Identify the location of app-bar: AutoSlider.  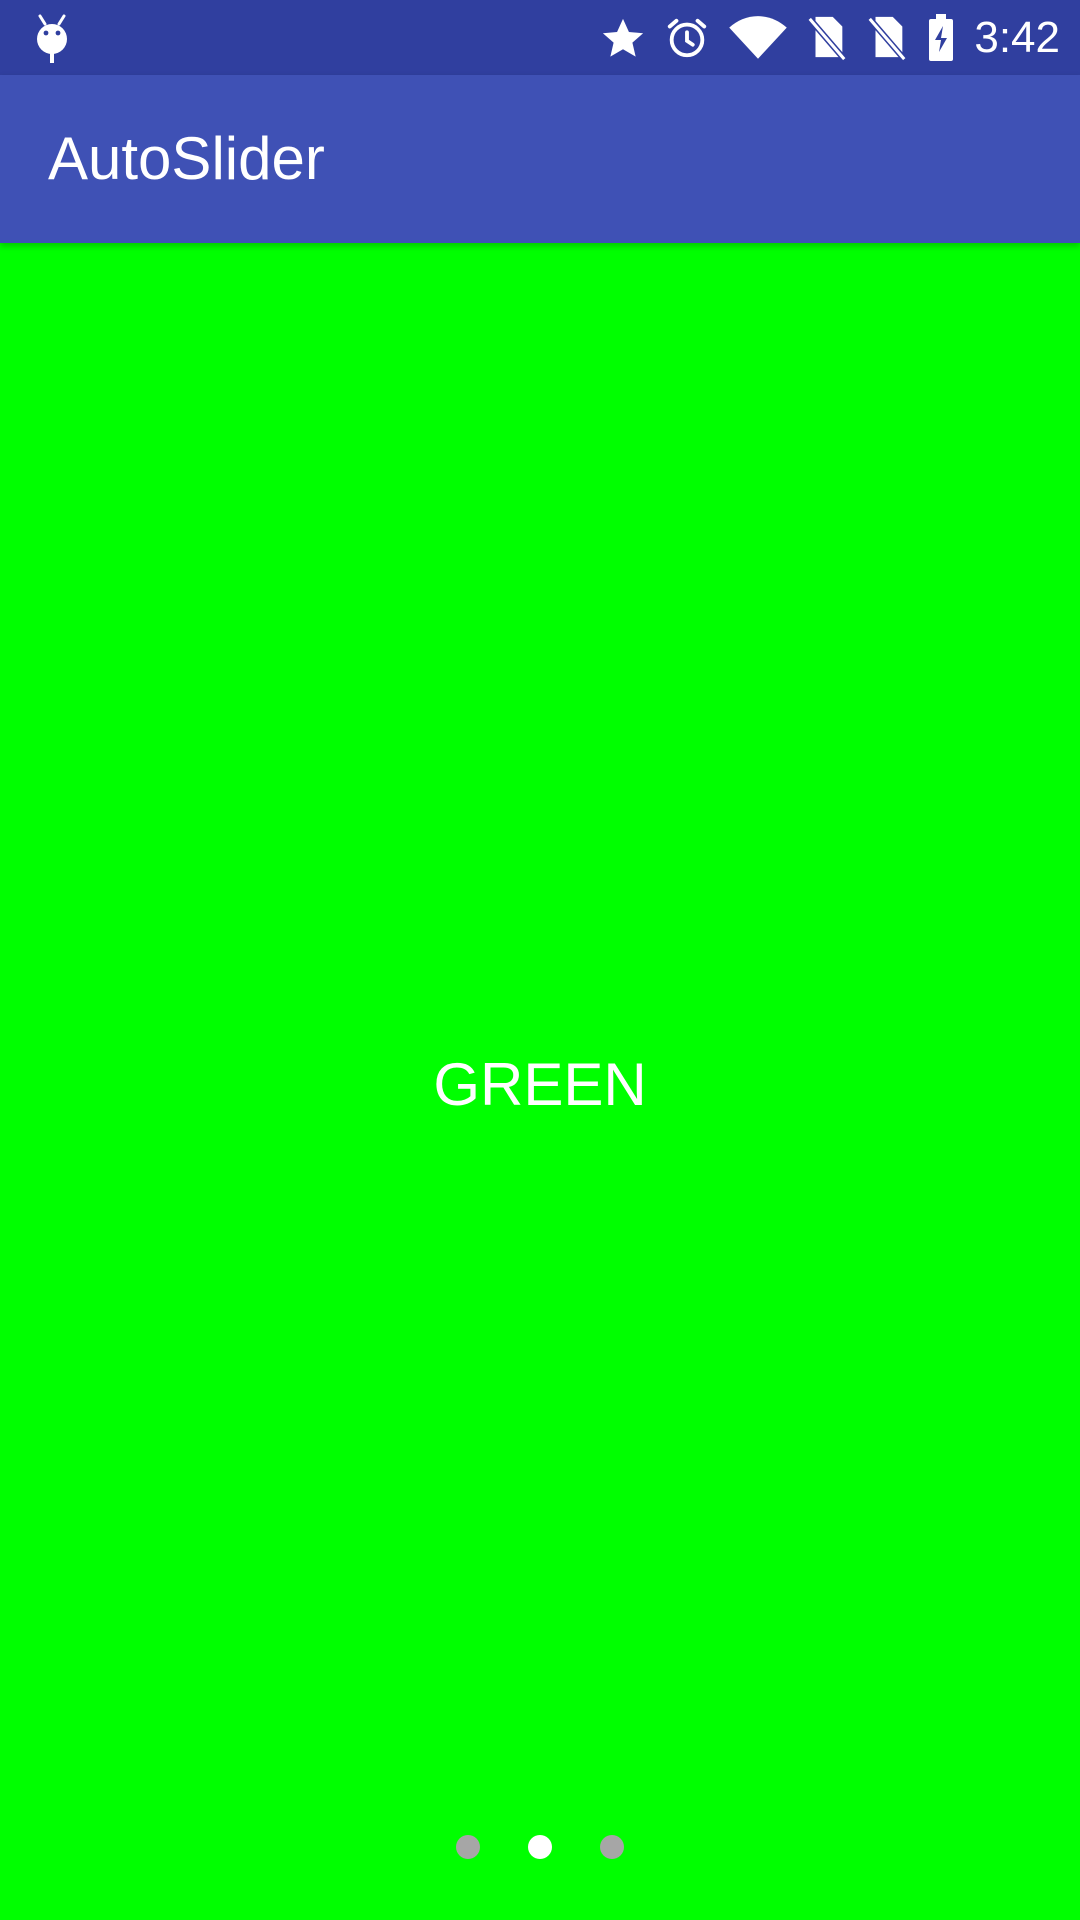
(540, 159).